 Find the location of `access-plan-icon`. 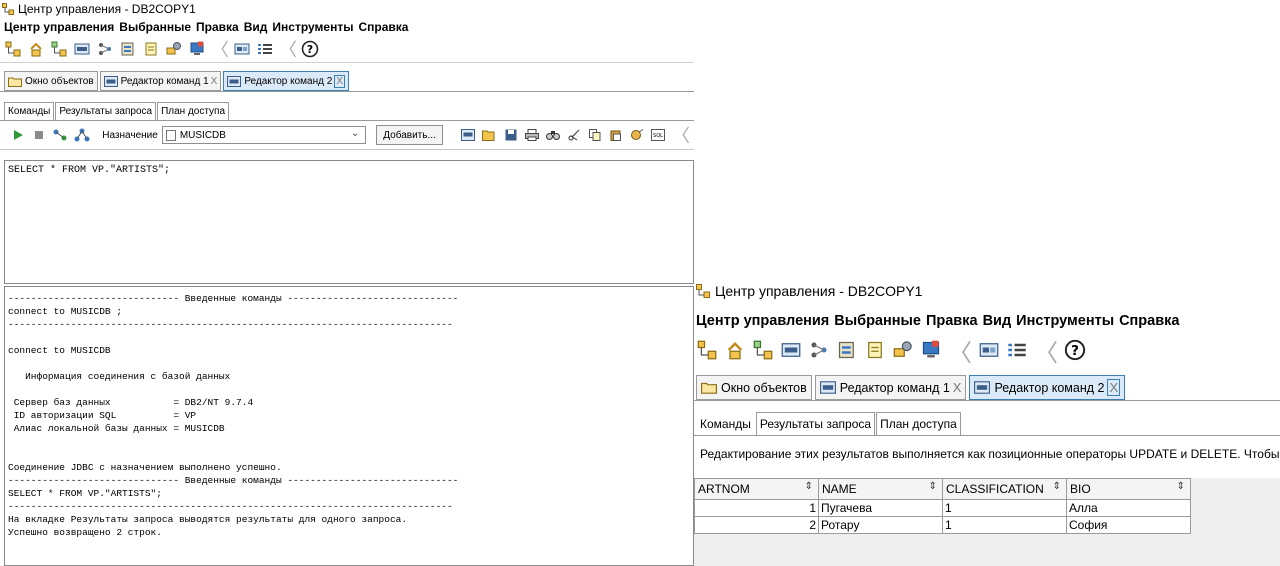

access-plan-icon is located at coordinates (82, 135).